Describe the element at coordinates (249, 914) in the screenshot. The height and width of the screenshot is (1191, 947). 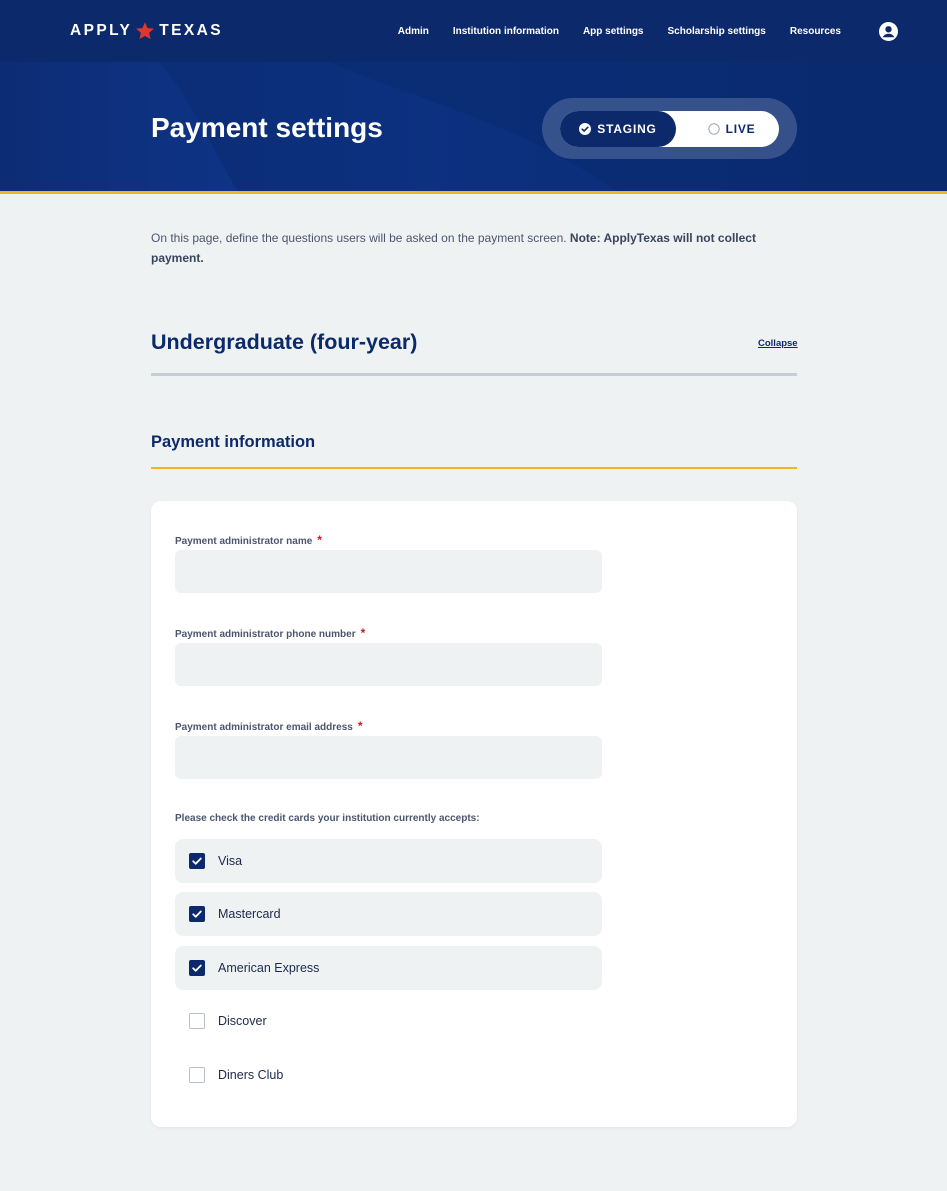
I see `checkbox-label-mastercard: Mastercard` at that location.